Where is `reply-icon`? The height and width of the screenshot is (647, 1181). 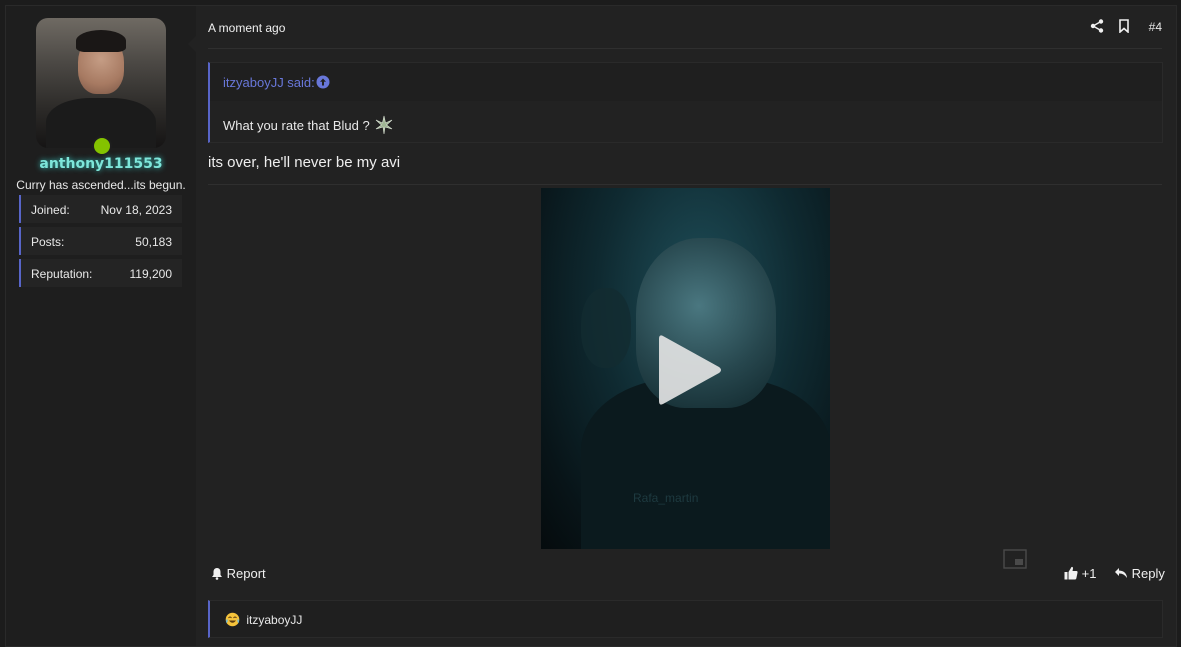 reply-icon is located at coordinates (1121, 574).